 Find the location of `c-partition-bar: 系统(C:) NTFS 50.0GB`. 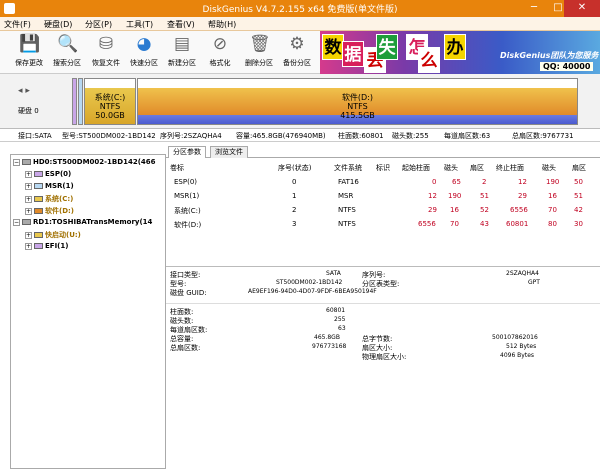

c-partition-bar: 系统(C:) NTFS 50.0GB is located at coordinates (110, 101).